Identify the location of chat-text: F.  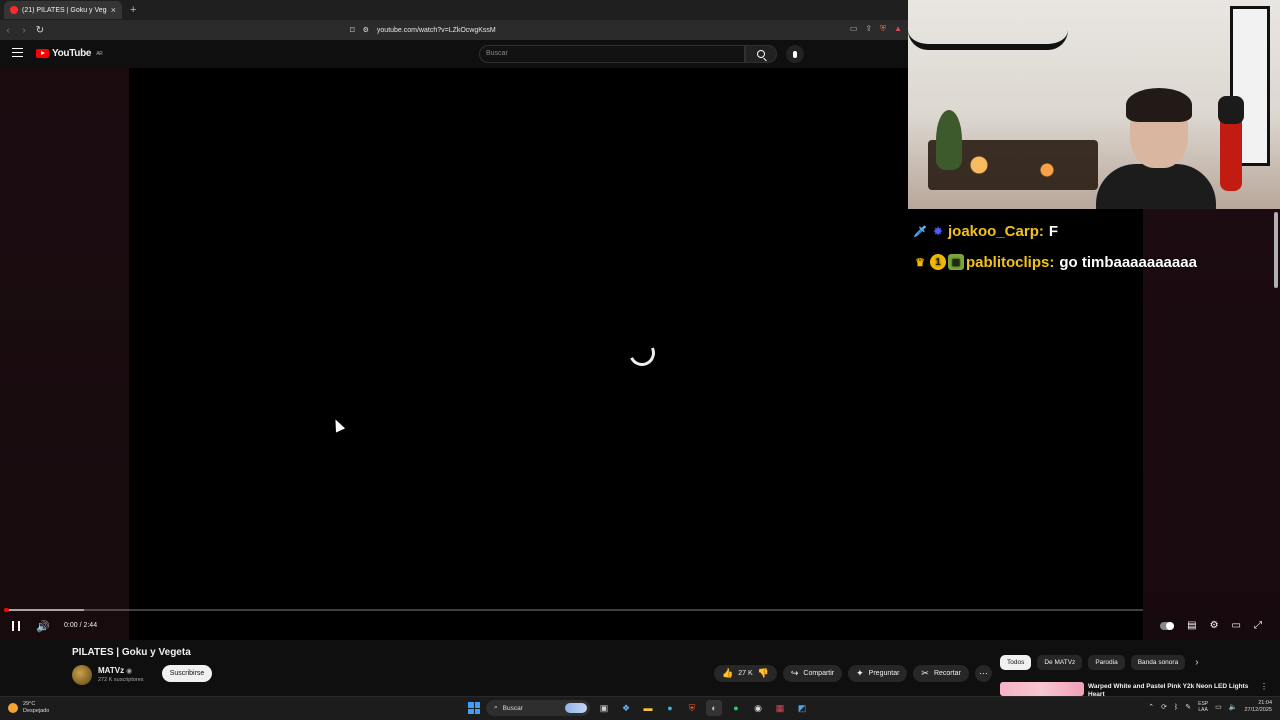
(1053, 231).